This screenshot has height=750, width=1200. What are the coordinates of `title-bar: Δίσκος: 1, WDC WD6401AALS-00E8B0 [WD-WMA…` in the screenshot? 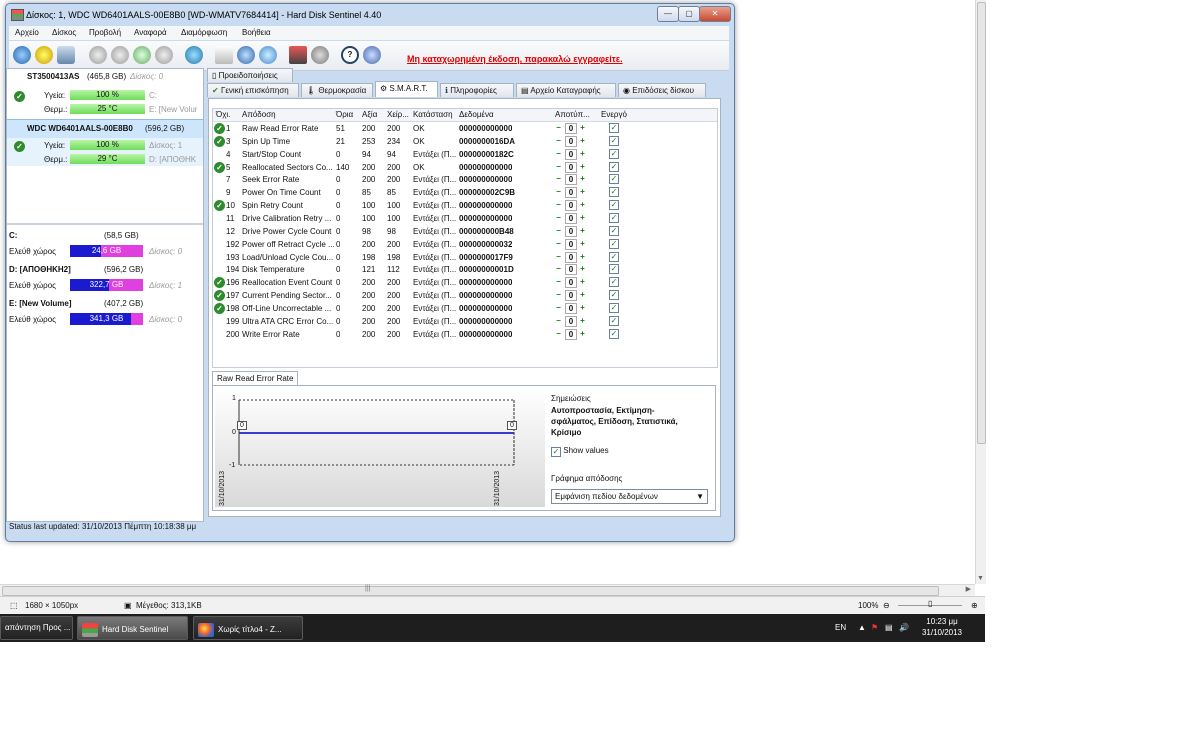 It's located at (370, 14).